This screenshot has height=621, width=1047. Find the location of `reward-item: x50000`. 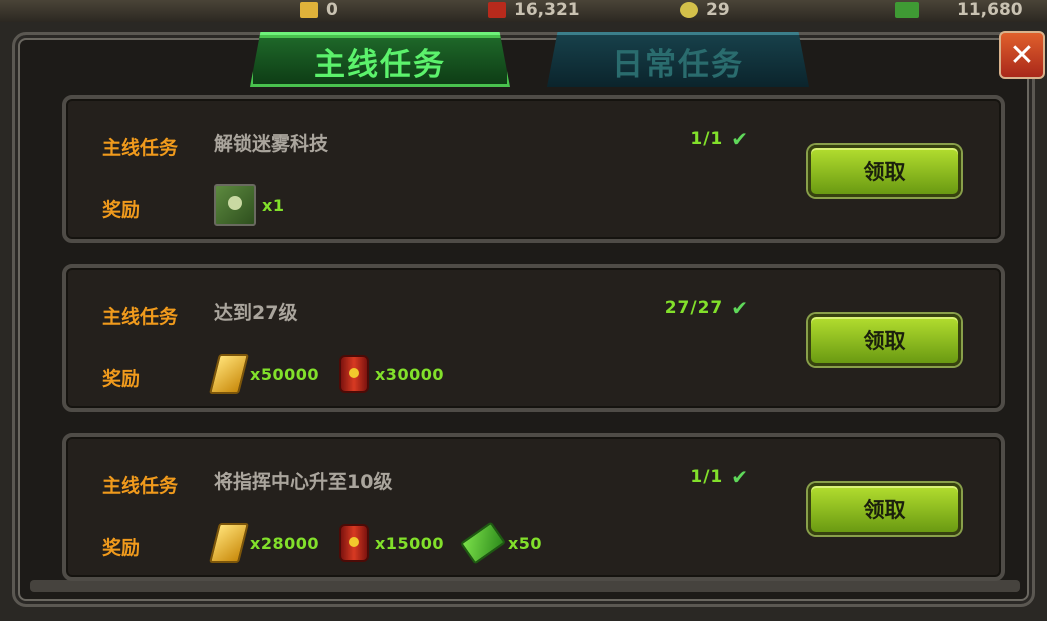

reward-item: x50000 is located at coordinates (264, 374).